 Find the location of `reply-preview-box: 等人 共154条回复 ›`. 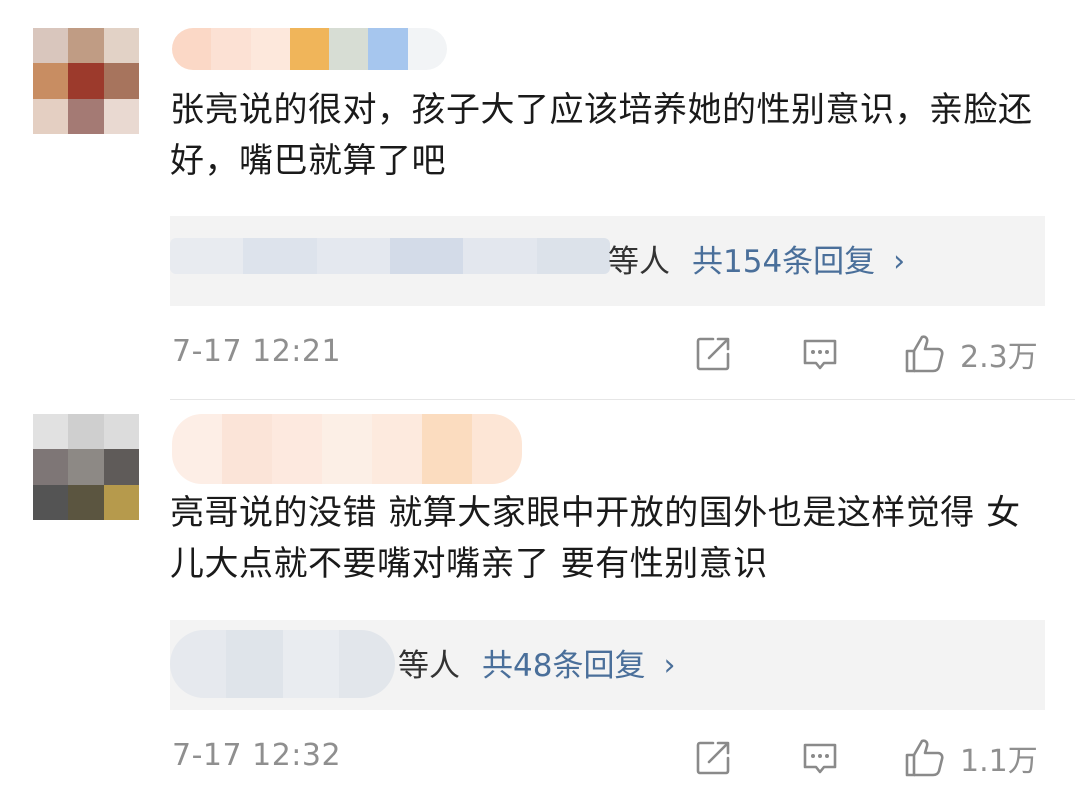

reply-preview-box: 等人 共154条回复 › is located at coordinates (607, 261).